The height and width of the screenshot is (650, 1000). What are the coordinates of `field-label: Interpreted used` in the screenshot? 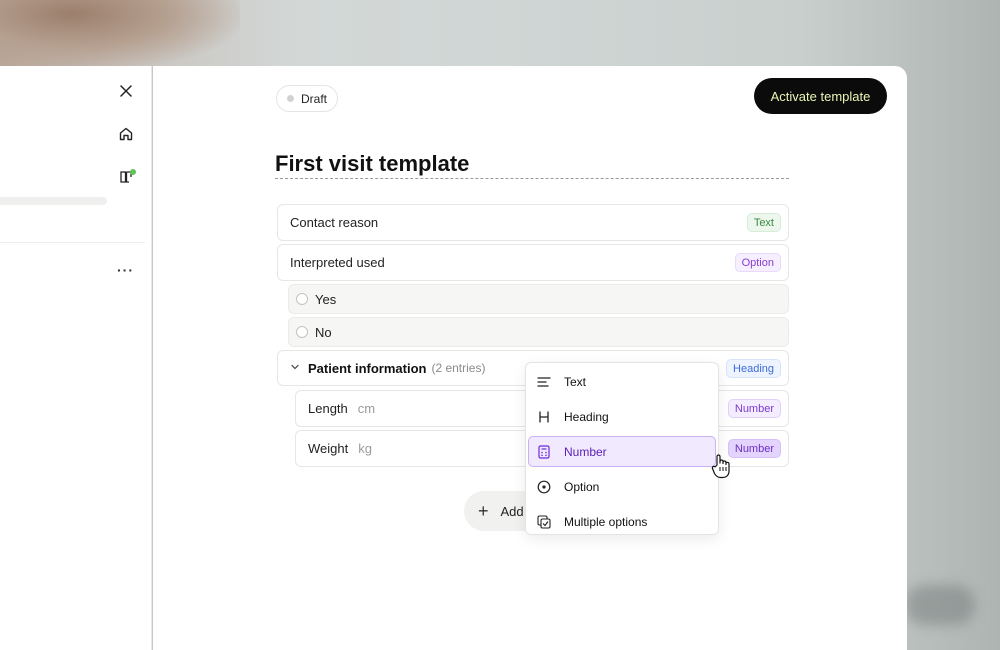 It's located at (337, 262).